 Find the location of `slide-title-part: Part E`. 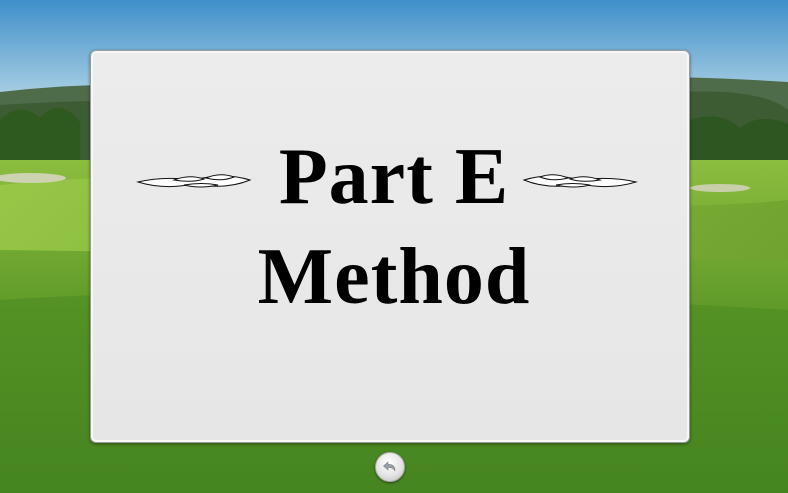

slide-title-part: Part E is located at coordinates (394, 177).